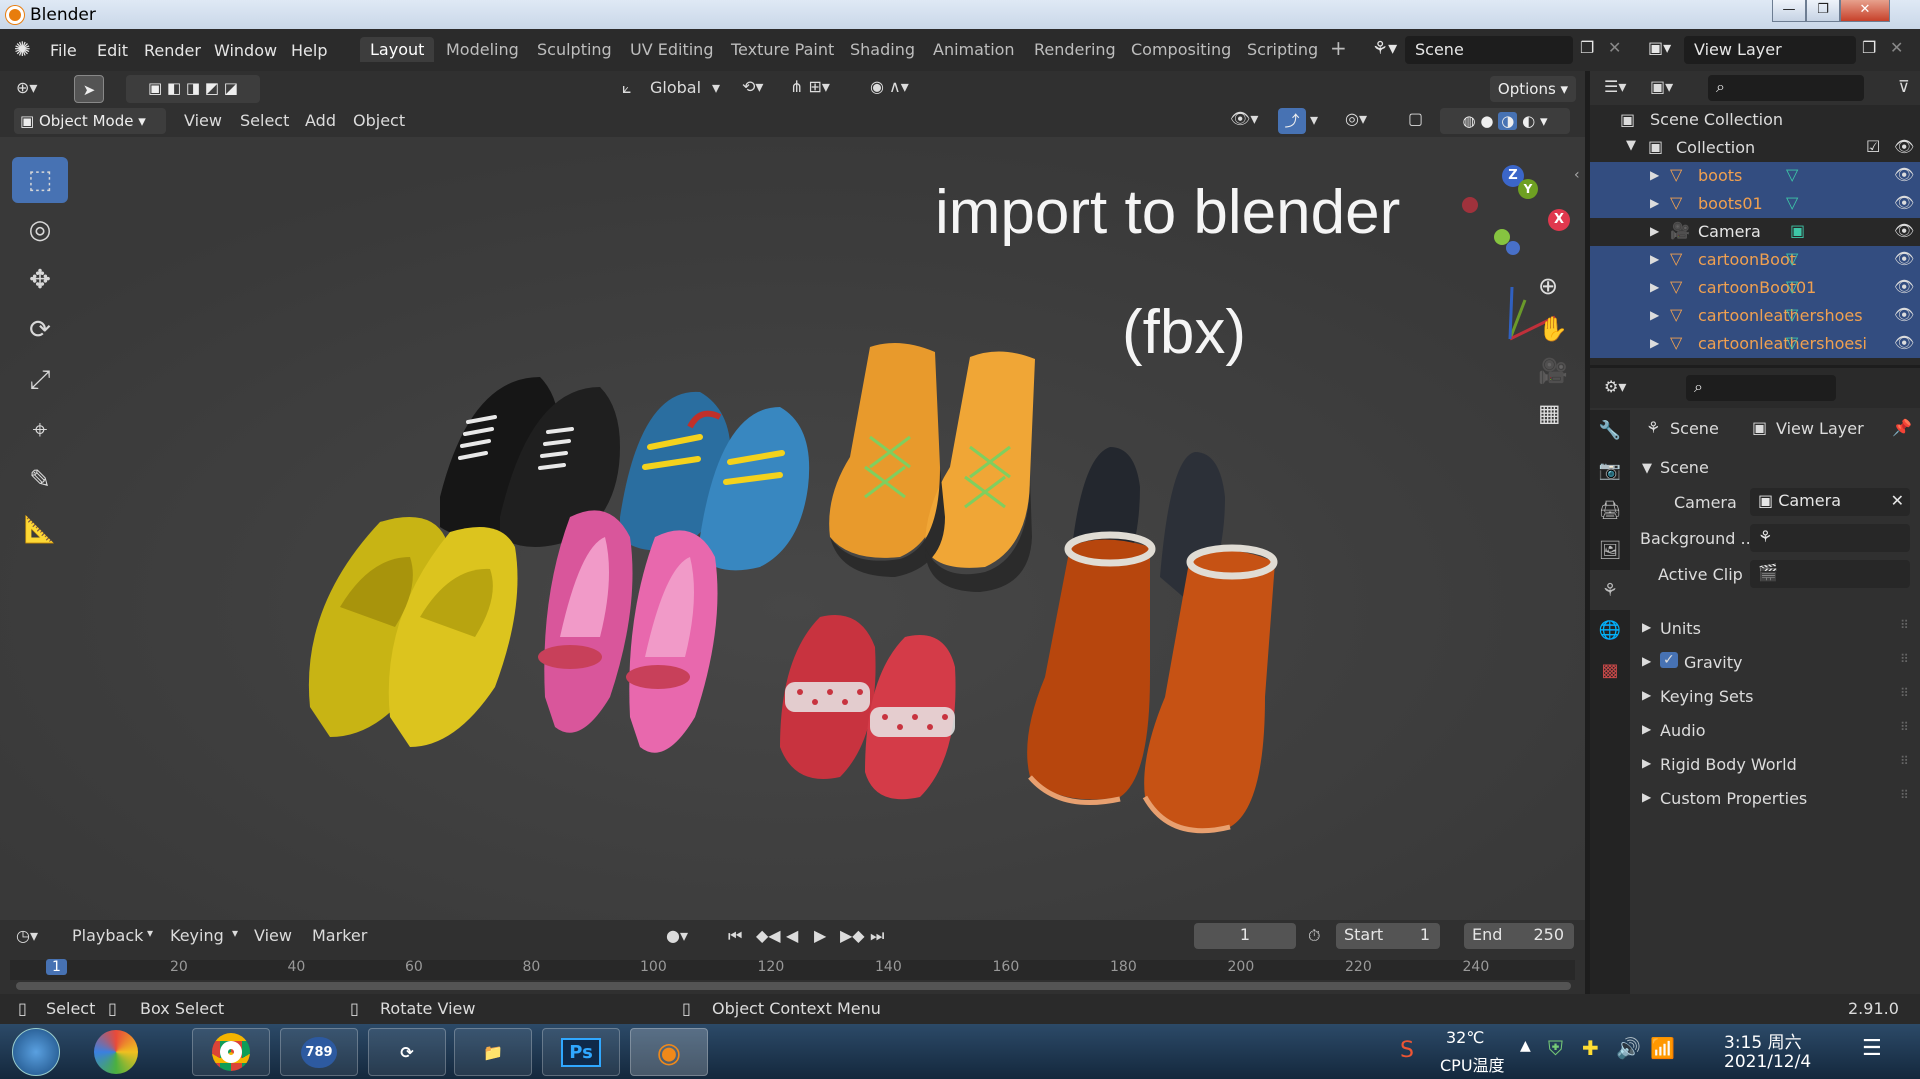 The height and width of the screenshot is (1079, 1920). I want to click on pin-icon: 📌, so click(1902, 427).